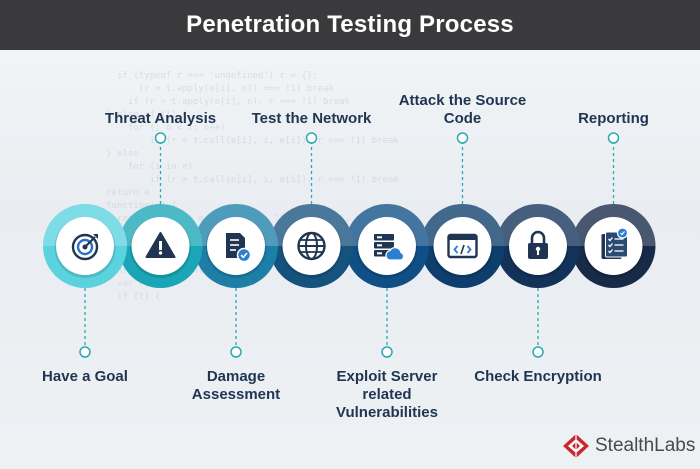 The image size is (700, 469). I want to click on report-icon, so click(615, 243).